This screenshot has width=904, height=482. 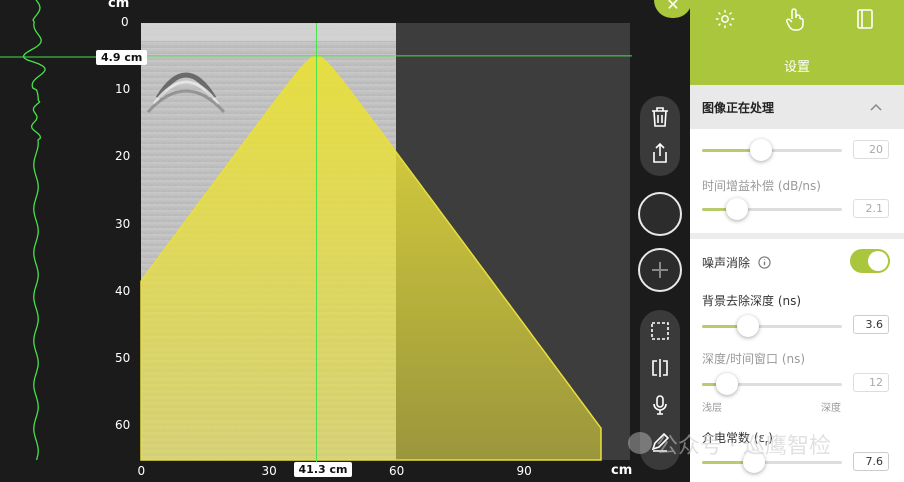 I want to click on dielectric-slider, so click(x=772, y=462).